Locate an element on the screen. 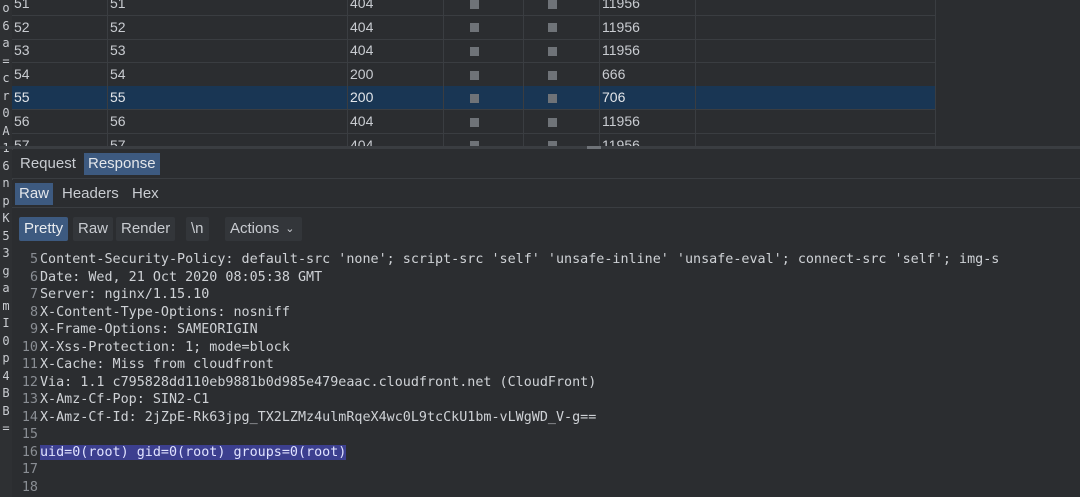  payload-cell: 54 is located at coordinates (228, 74).